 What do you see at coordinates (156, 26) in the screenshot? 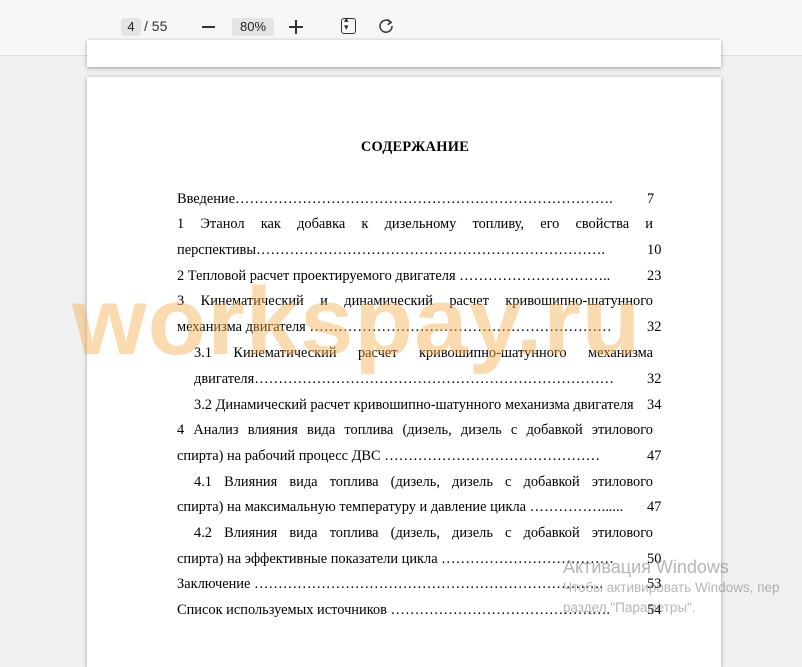
I see `page-total-label: / 55` at bounding box center [156, 26].